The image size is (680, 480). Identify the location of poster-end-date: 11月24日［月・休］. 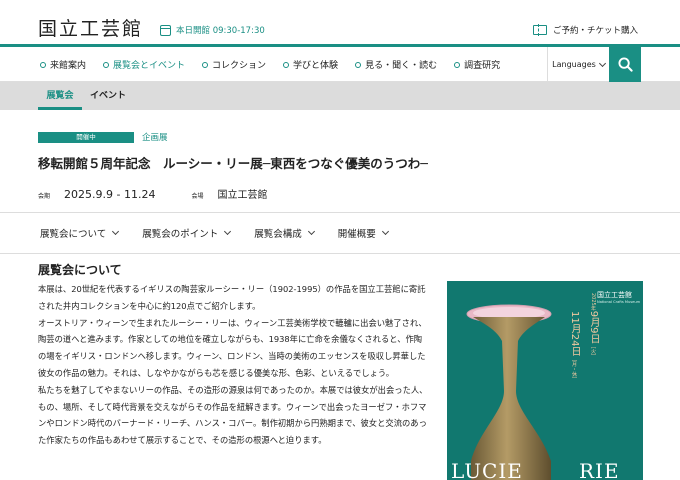
(574, 346).